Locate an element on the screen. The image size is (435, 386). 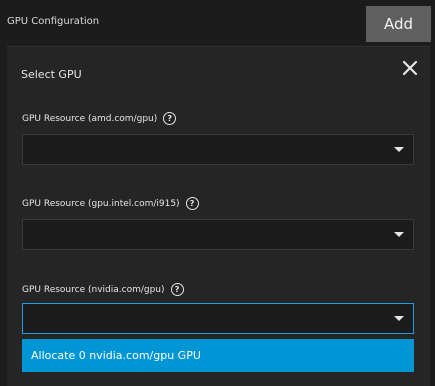
field-label-text: GPU Resource (gpu.intel.com/i915) is located at coordinates (101, 203).